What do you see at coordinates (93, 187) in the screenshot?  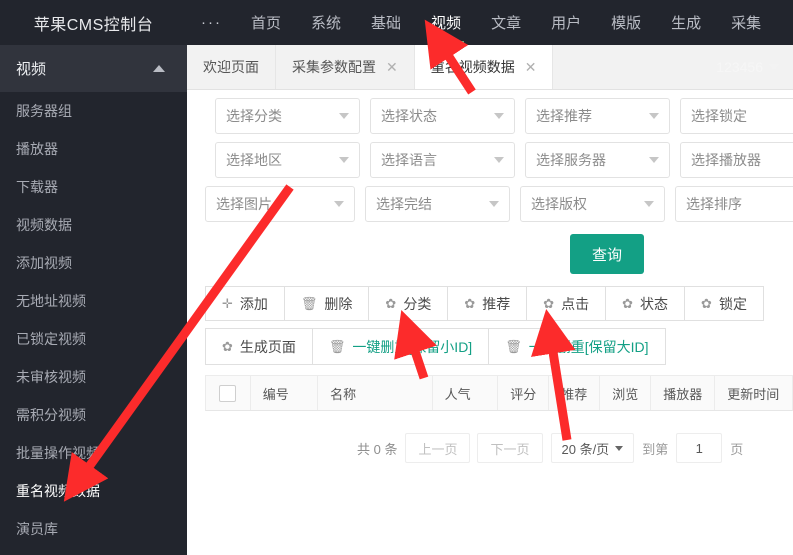 I see `sidebar-item-downloader: 下载器` at bounding box center [93, 187].